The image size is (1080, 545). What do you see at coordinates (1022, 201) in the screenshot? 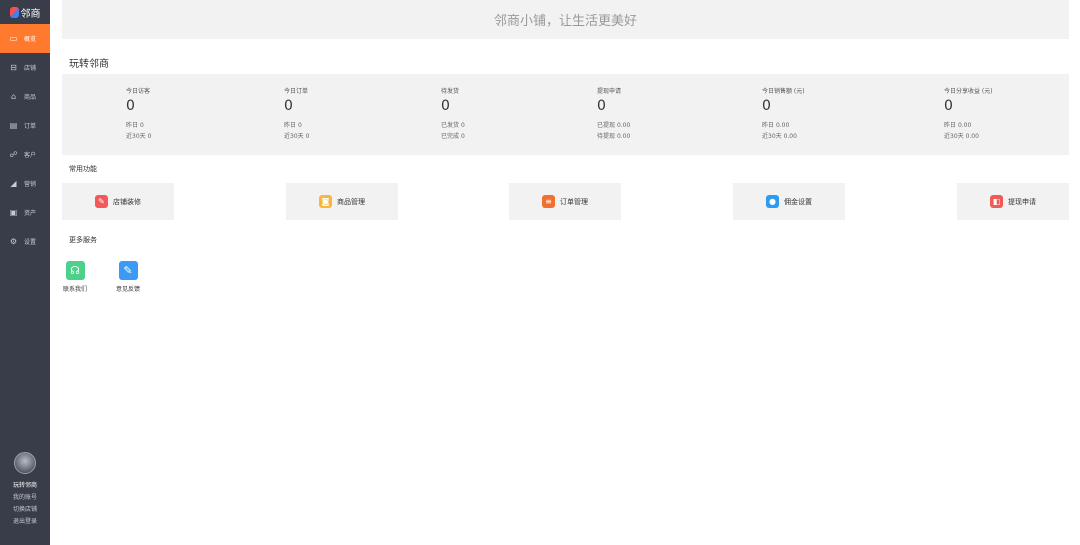
I see `quick-action-label: 提现申请` at bounding box center [1022, 201].